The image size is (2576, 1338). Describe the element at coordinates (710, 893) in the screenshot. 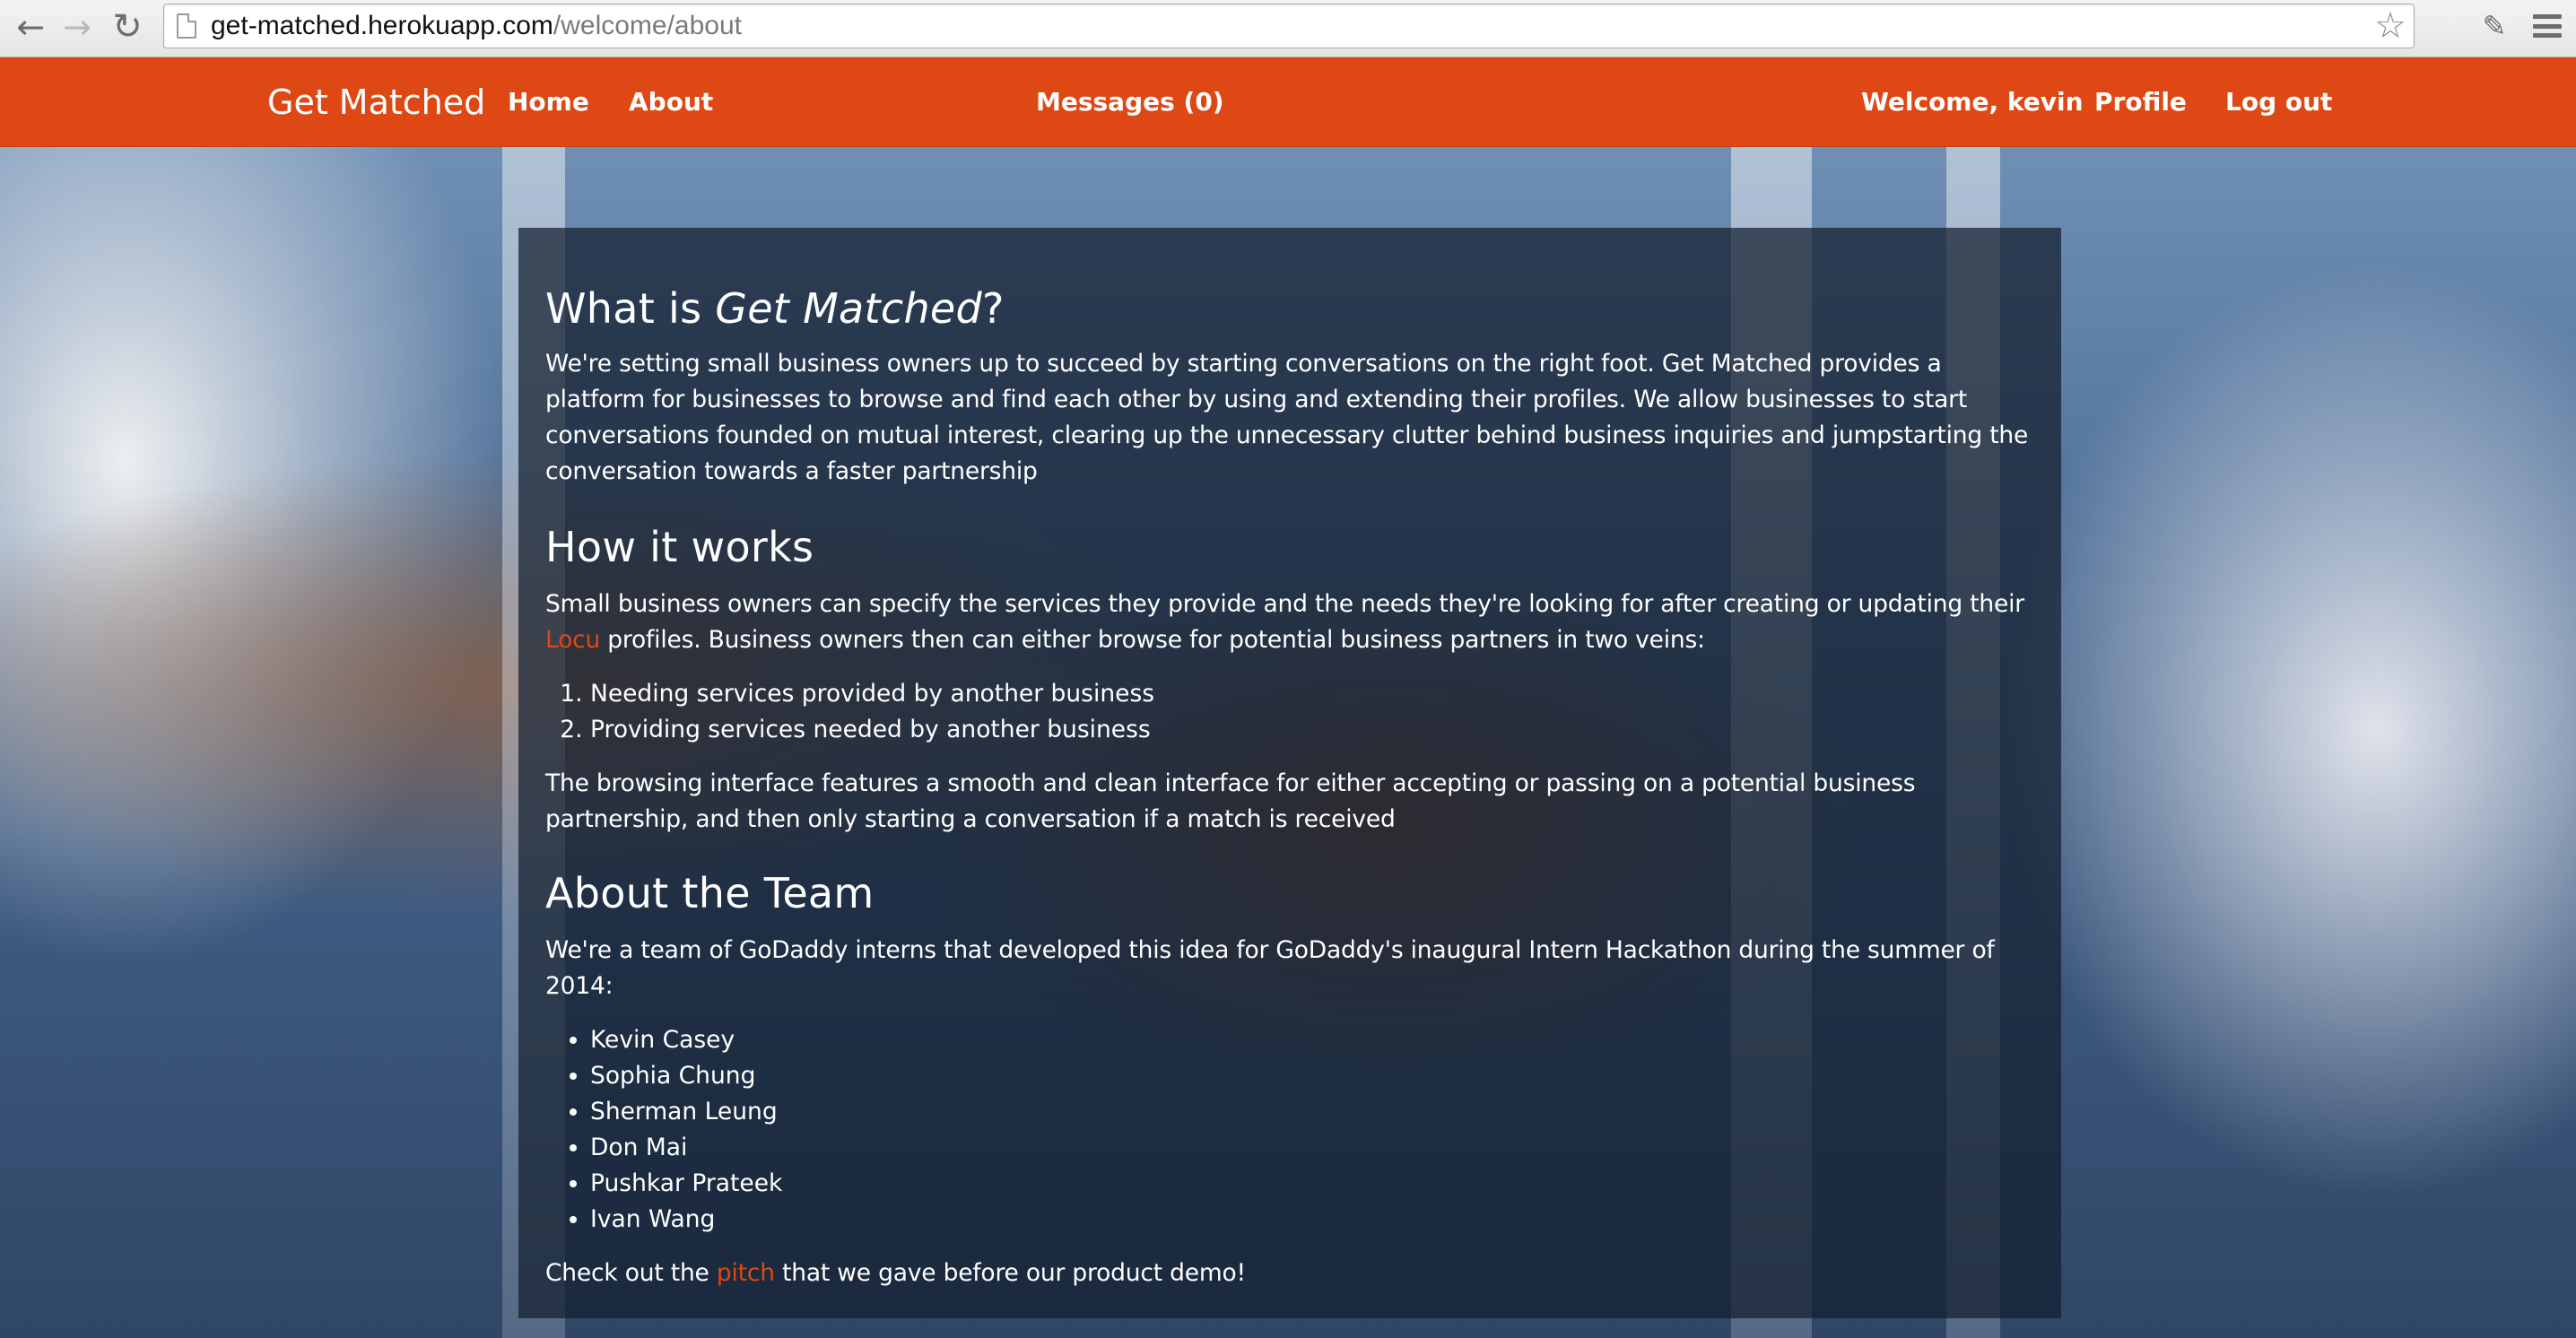

I see `about-team-heading: About the Team` at that location.